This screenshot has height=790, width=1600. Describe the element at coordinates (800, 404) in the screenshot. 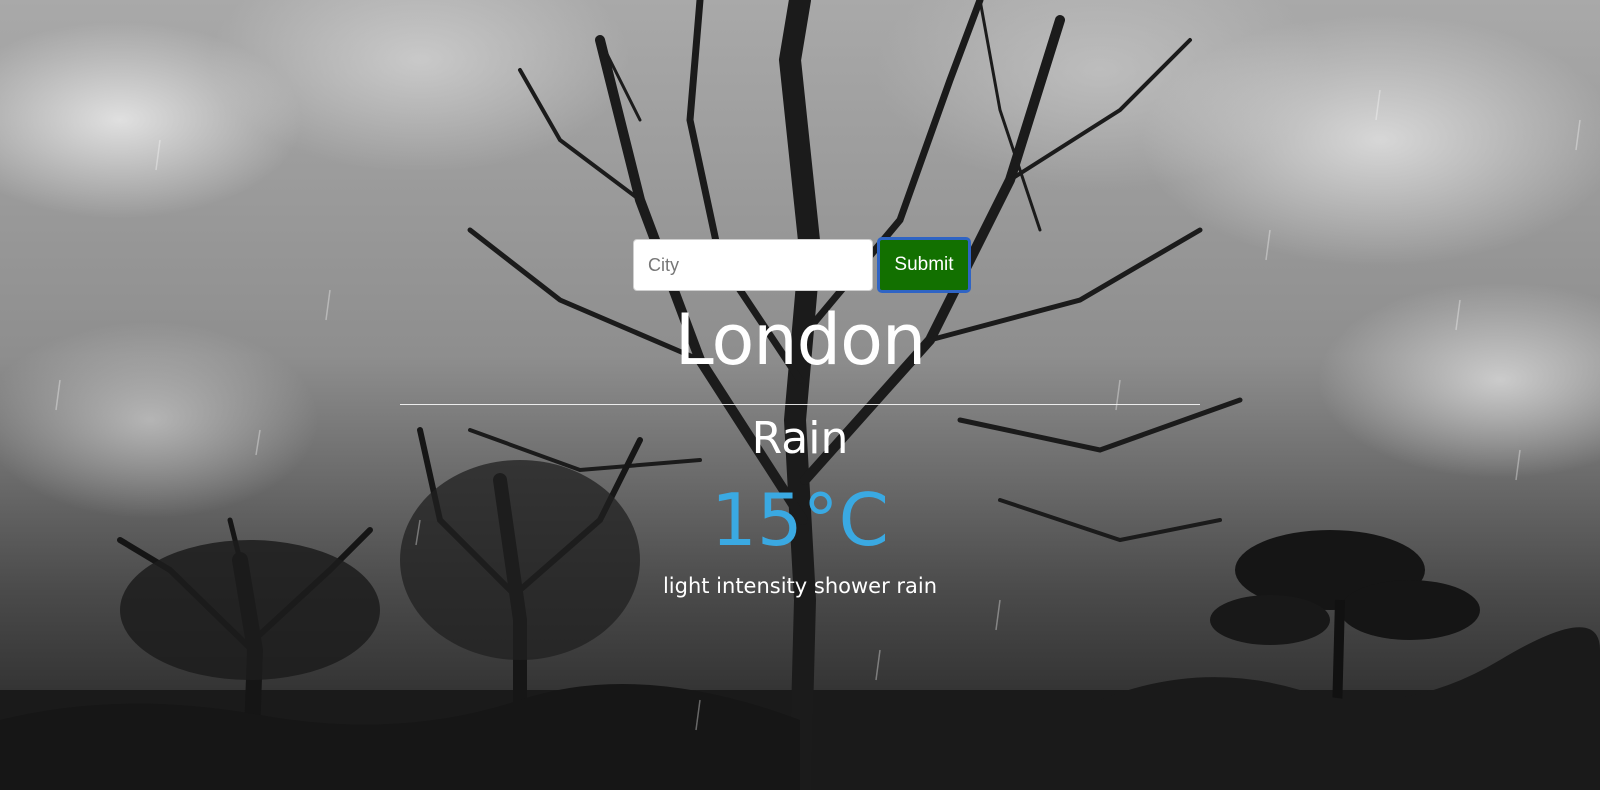

I see `divider` at that location.